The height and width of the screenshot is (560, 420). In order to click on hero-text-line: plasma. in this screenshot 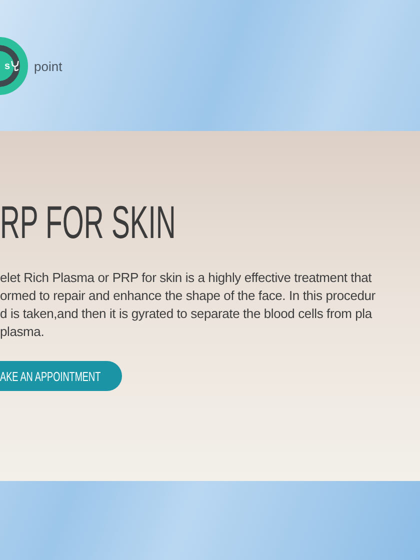, I will do `click(23, 332)`.